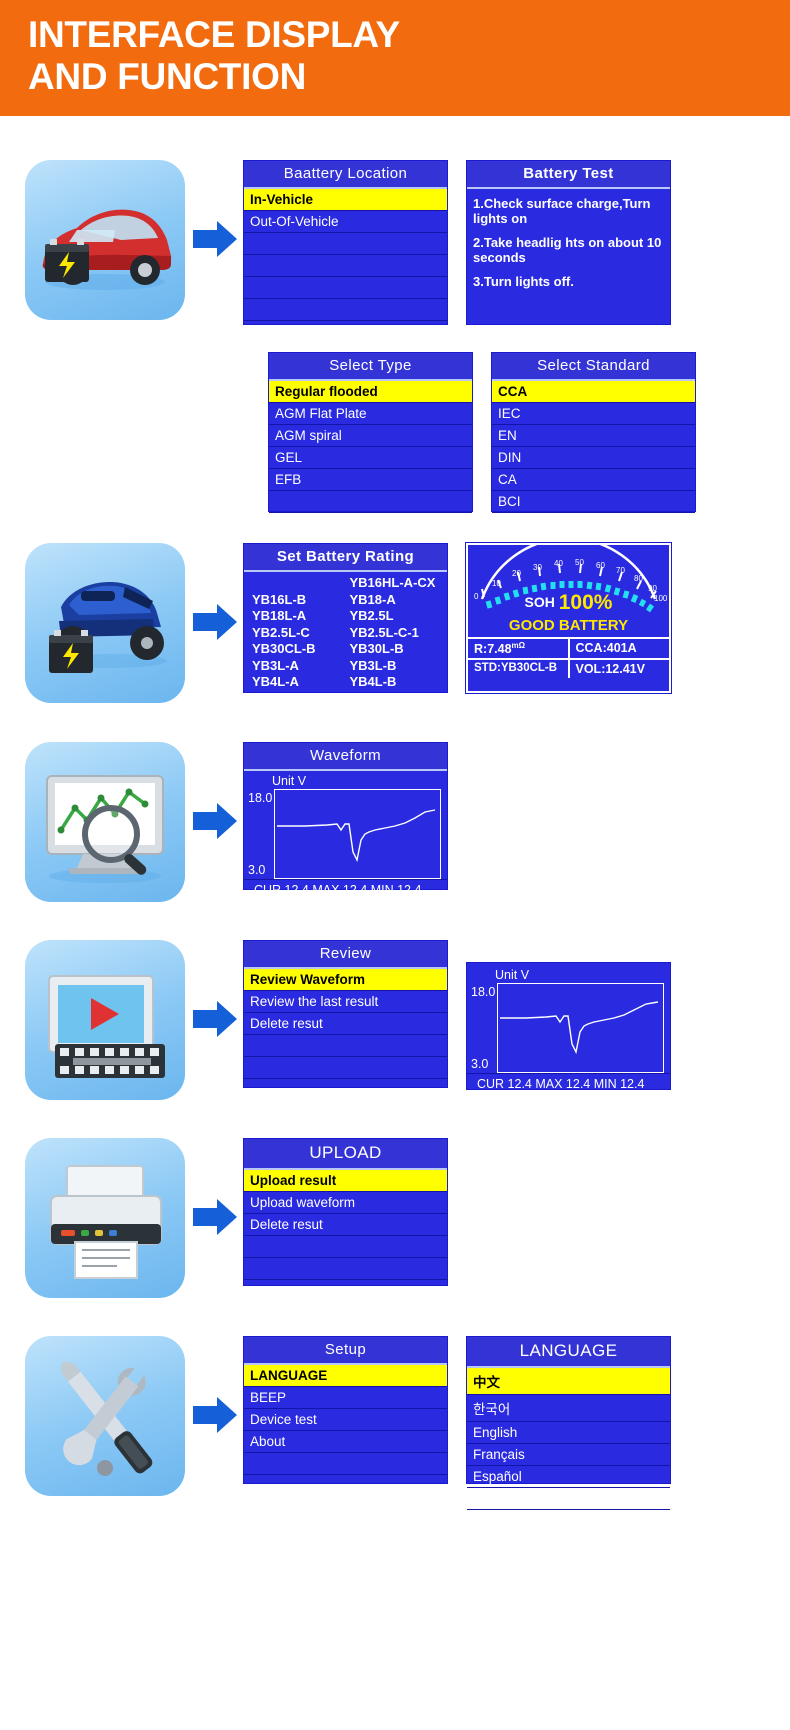 The image size is (790, 1730). Describe the element at coordinates (299, 666) in the screenshot. I see `rating-item: YB3L-A` at that location.